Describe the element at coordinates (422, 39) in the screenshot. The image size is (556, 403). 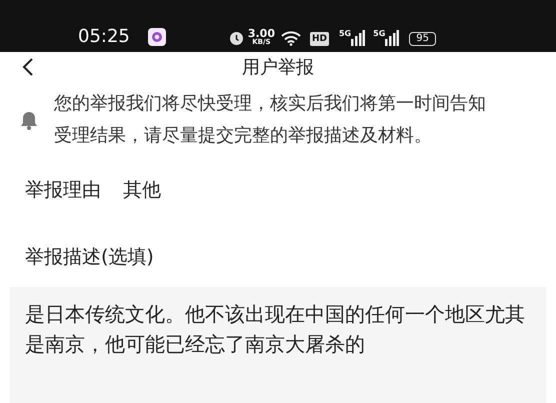
I see `battery-indicator: 95` at that location.